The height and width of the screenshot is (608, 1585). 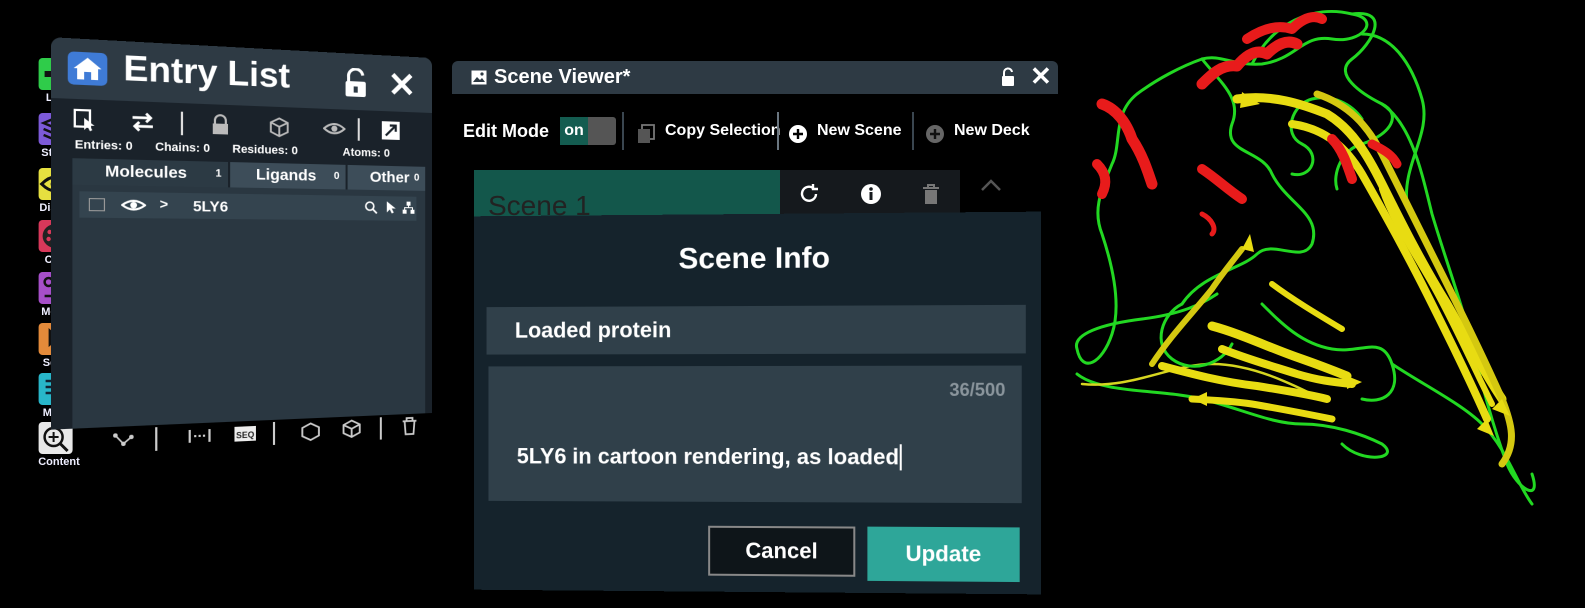 What do you see at coordinates (859, 130) in the screenshot?
I see `new-scene-label: New Scene` at bounding box center [859, 130].